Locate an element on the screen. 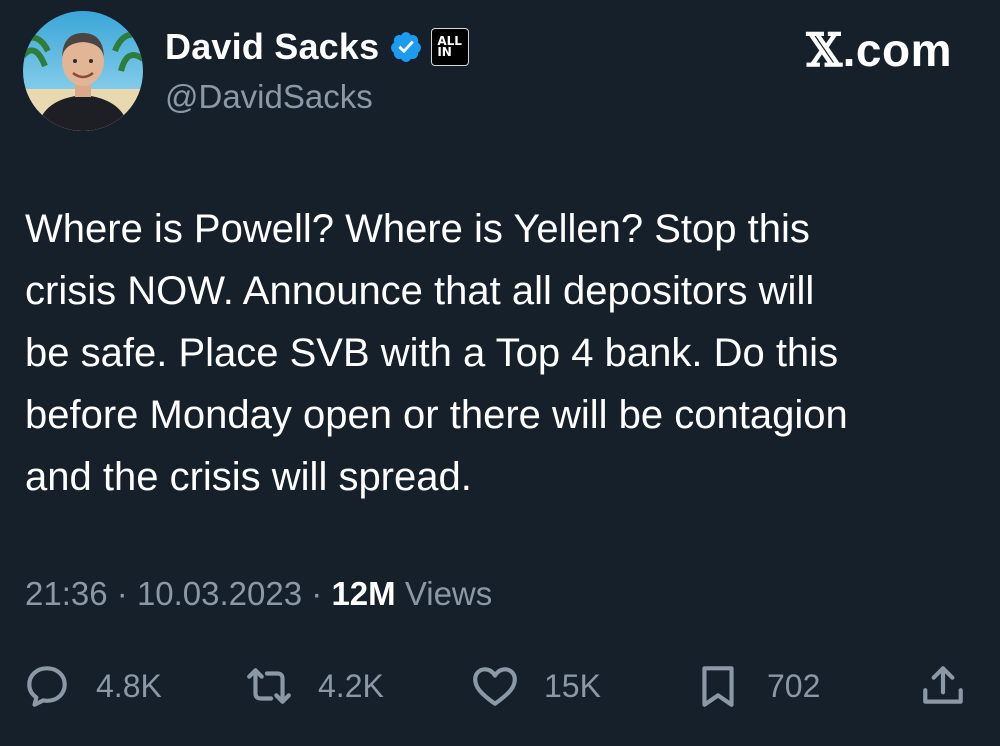  repost-count: 4.2K is located at coordinates (351, 685).